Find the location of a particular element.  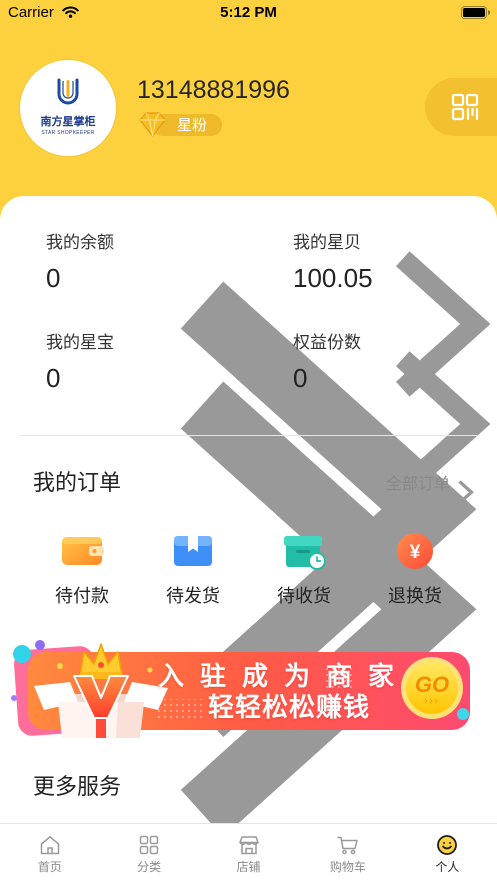

tab-label: 购物车 is located at coordinates (347, 867).